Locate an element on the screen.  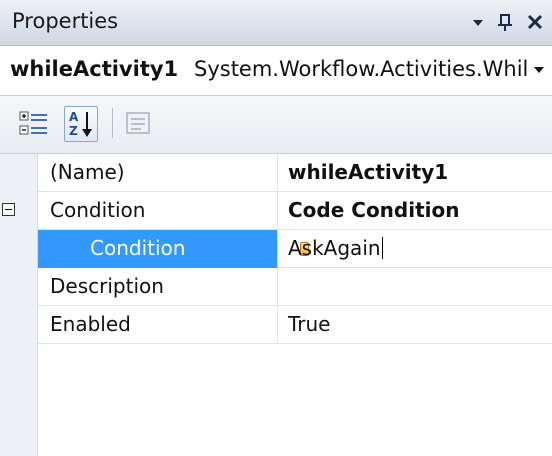
pin-icon is located at coordinates (505, 22).